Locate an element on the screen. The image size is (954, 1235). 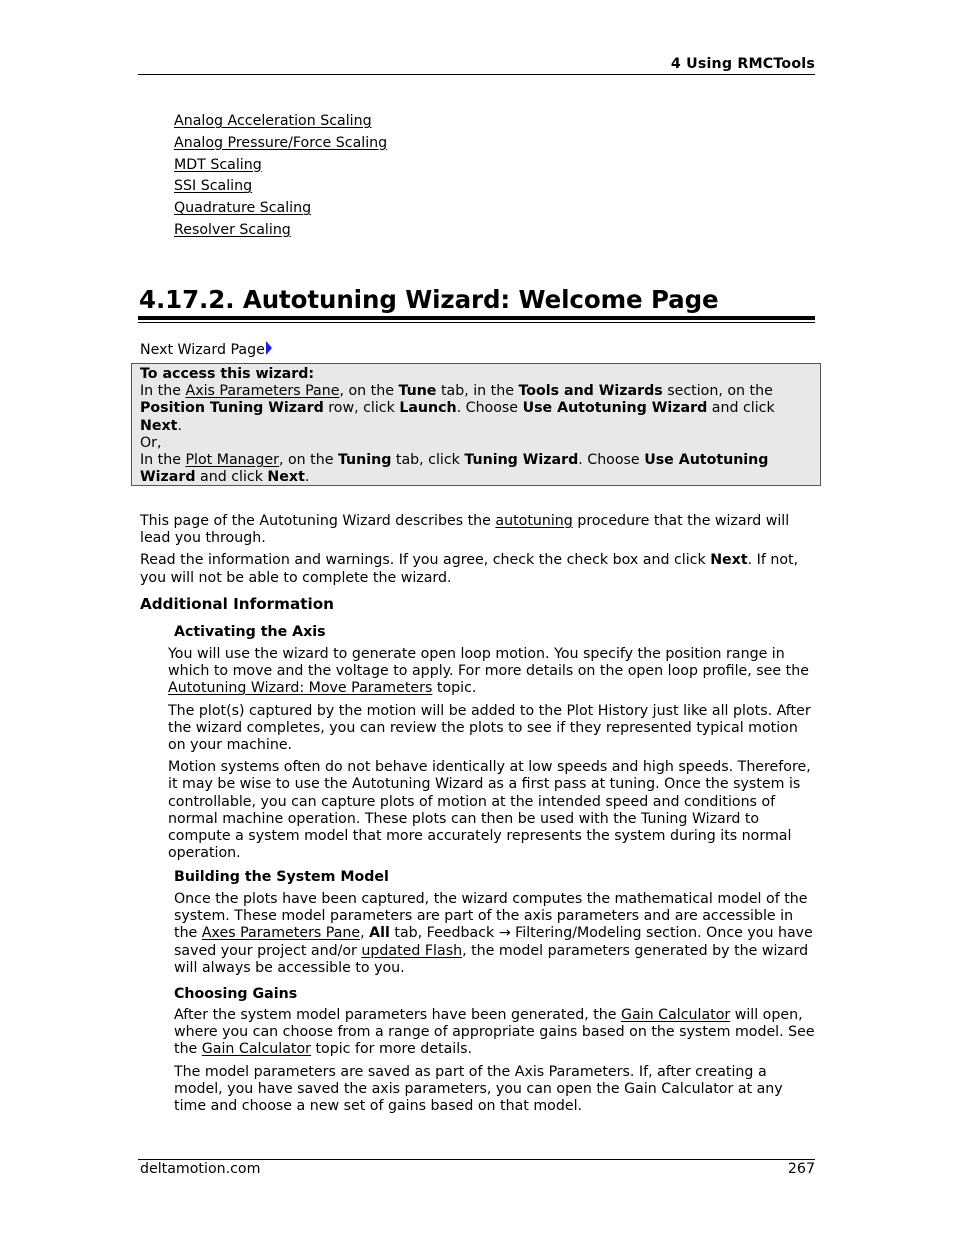
activating-axis-heading: Activating the Axis is located at coordinates (250, 632).